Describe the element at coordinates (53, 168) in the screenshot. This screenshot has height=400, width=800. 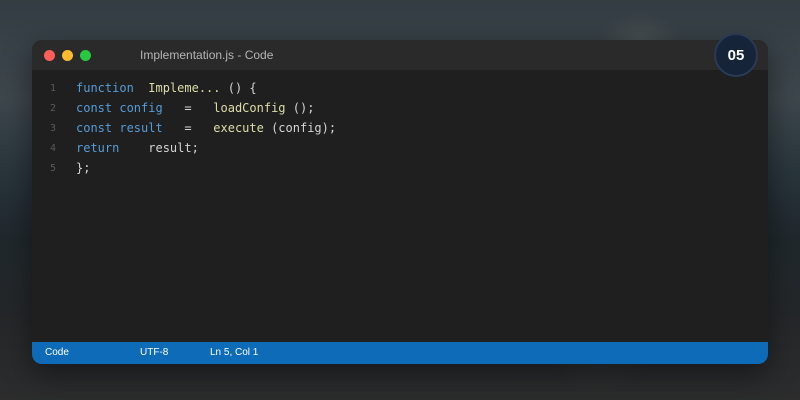
I see `line-number: 5` at that location.